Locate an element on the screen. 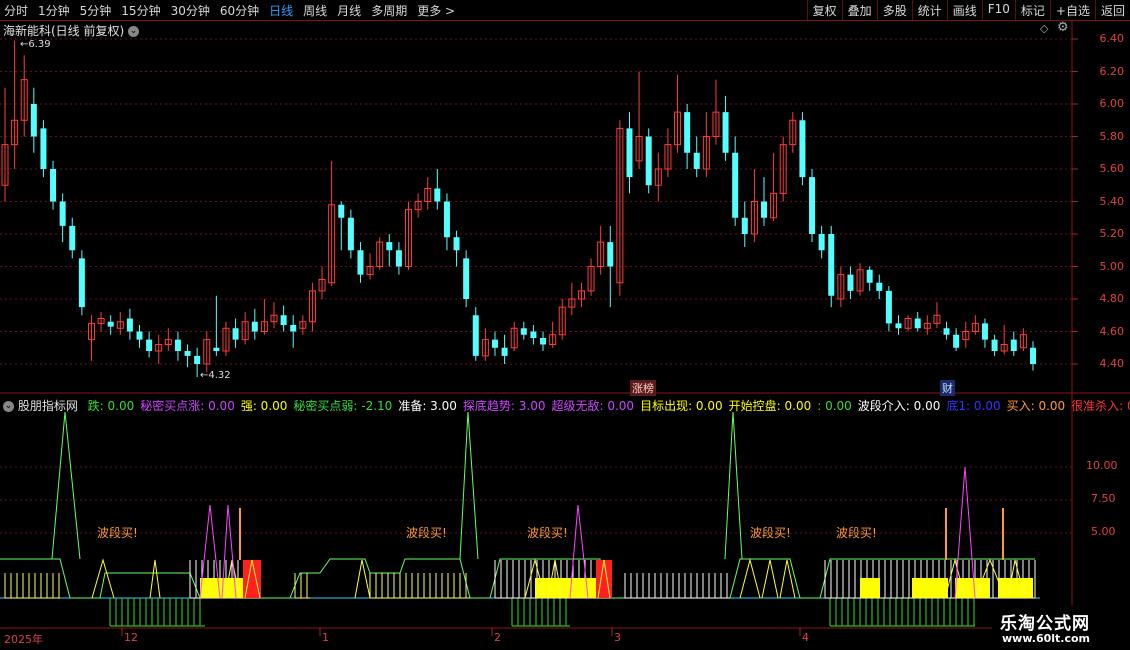 The image size is (1130, 650). date-label: 1 is located at coordinates (325, 637).